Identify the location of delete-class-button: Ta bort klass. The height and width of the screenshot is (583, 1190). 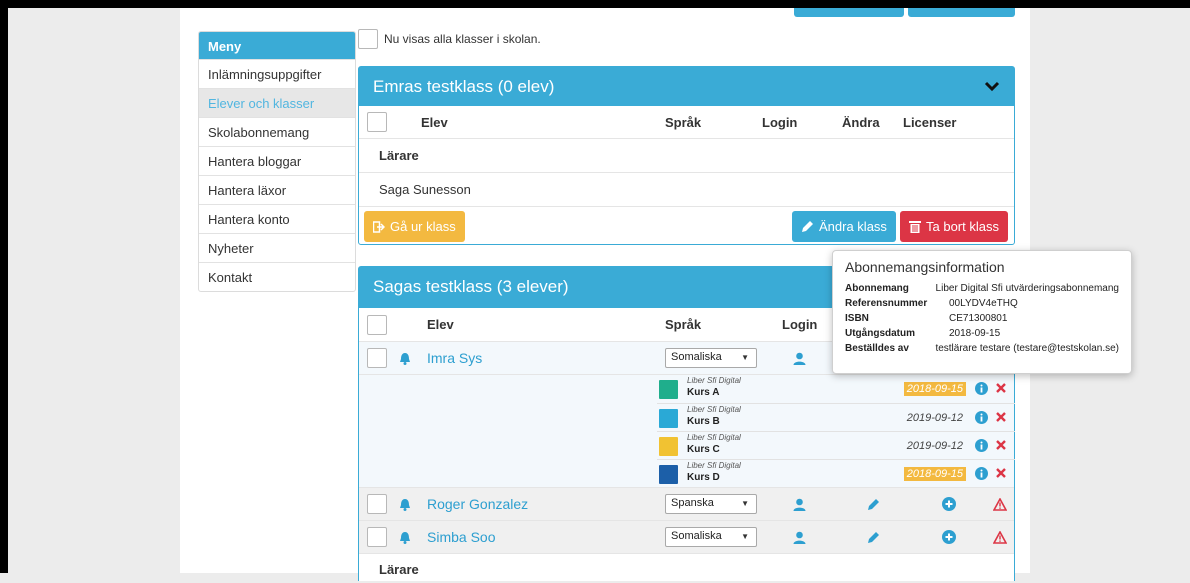
(954, 226).